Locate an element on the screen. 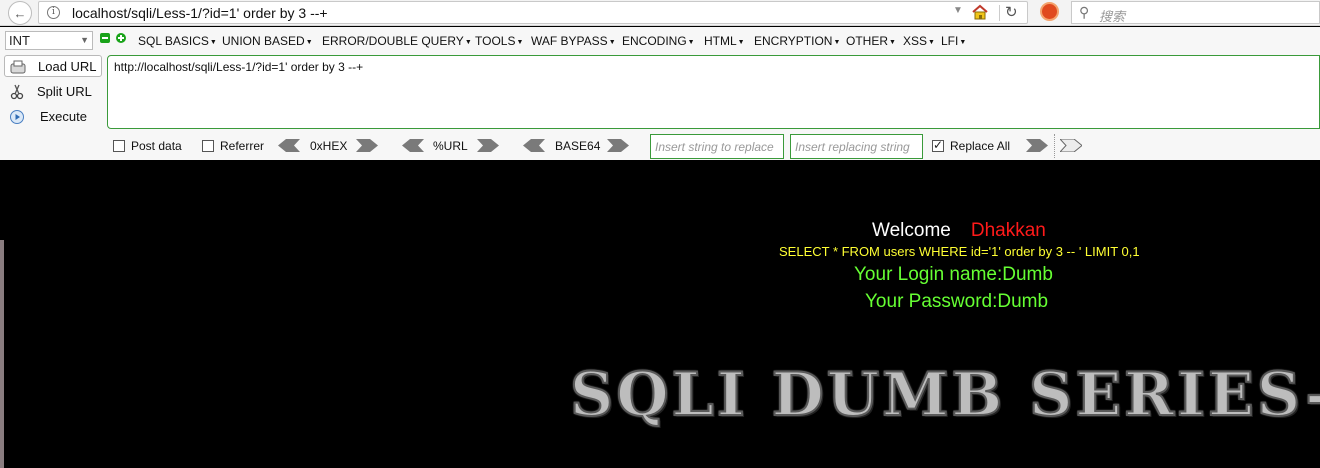 The height and width of the screenshot is (468, 1320). menu-encoding: ENCODING▼ is located at coordinates (658, 41).